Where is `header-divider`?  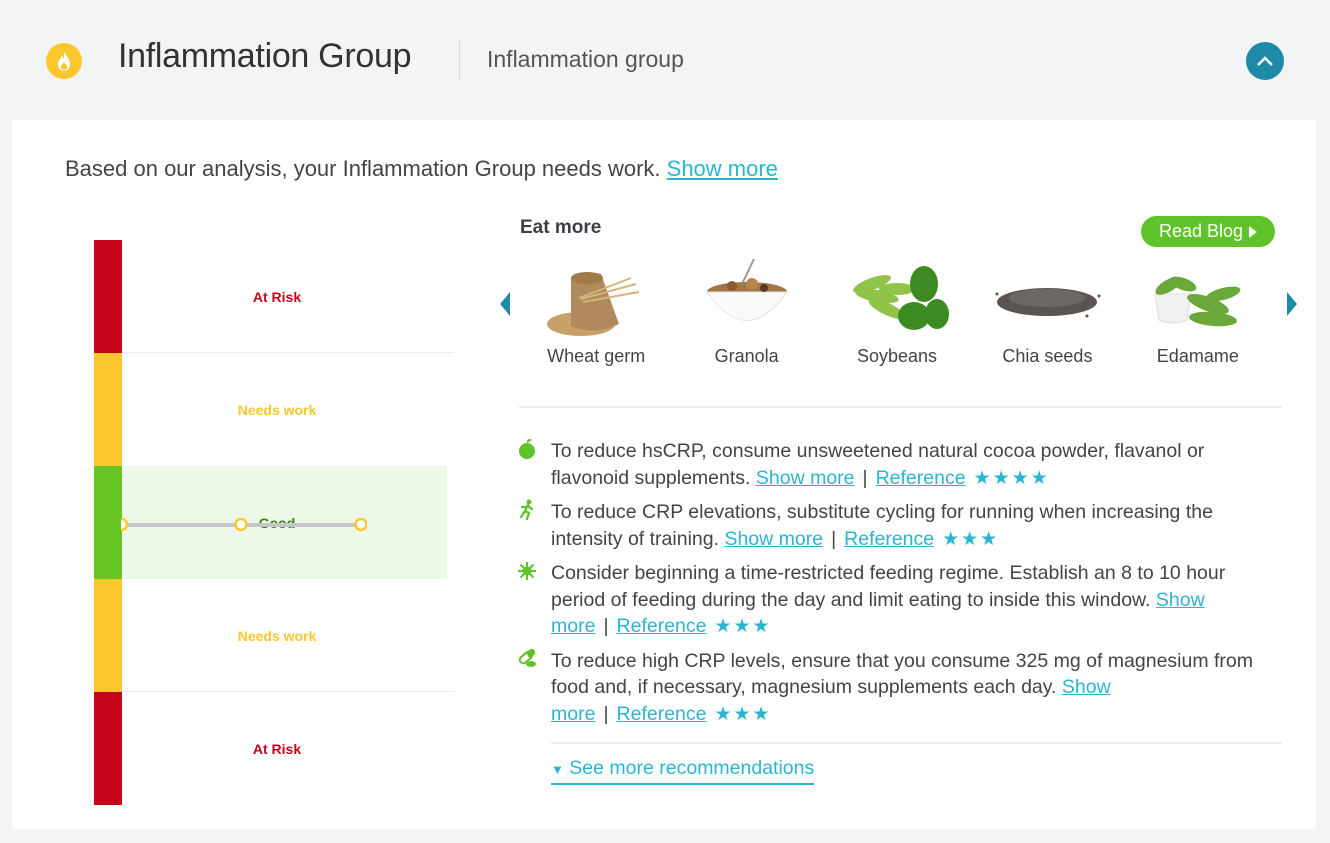
header-divider is located at coordinates (459, 60).